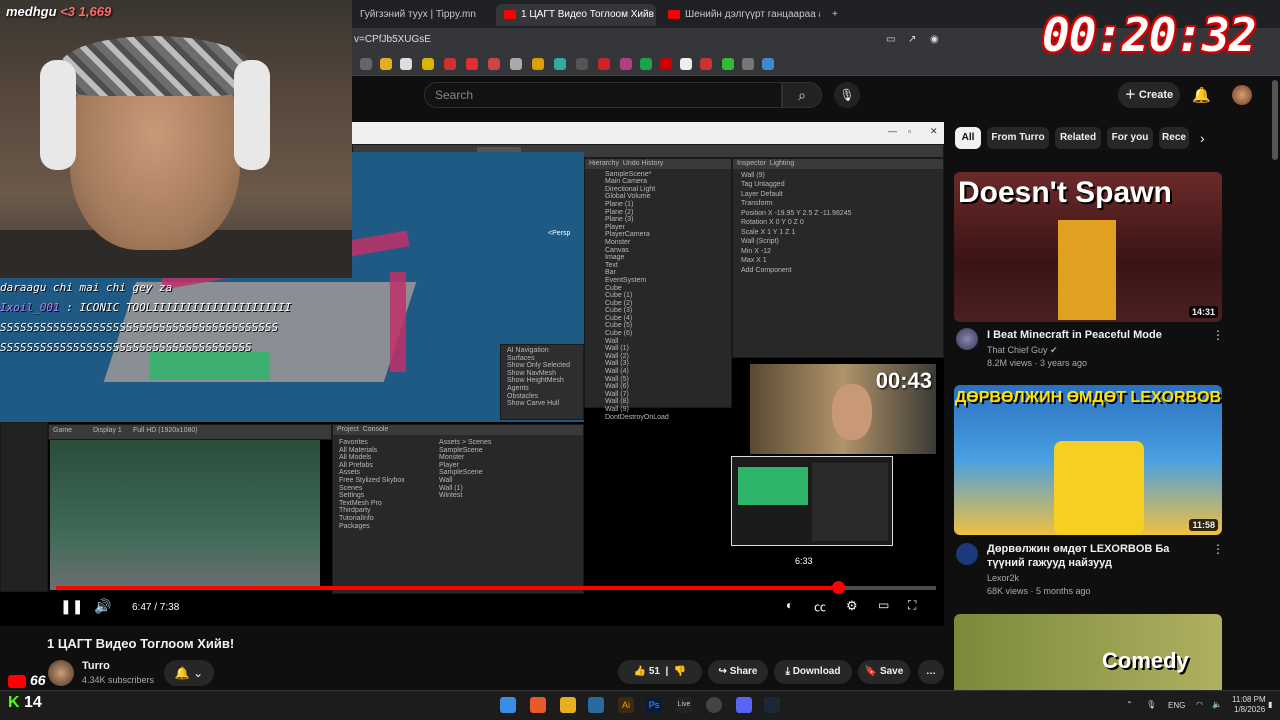 This screenshot has height=720, width=1280. Describe the element at coordinates (838, 176) in the screenshot. I see `inspector-row: Wall (9)` at that location.